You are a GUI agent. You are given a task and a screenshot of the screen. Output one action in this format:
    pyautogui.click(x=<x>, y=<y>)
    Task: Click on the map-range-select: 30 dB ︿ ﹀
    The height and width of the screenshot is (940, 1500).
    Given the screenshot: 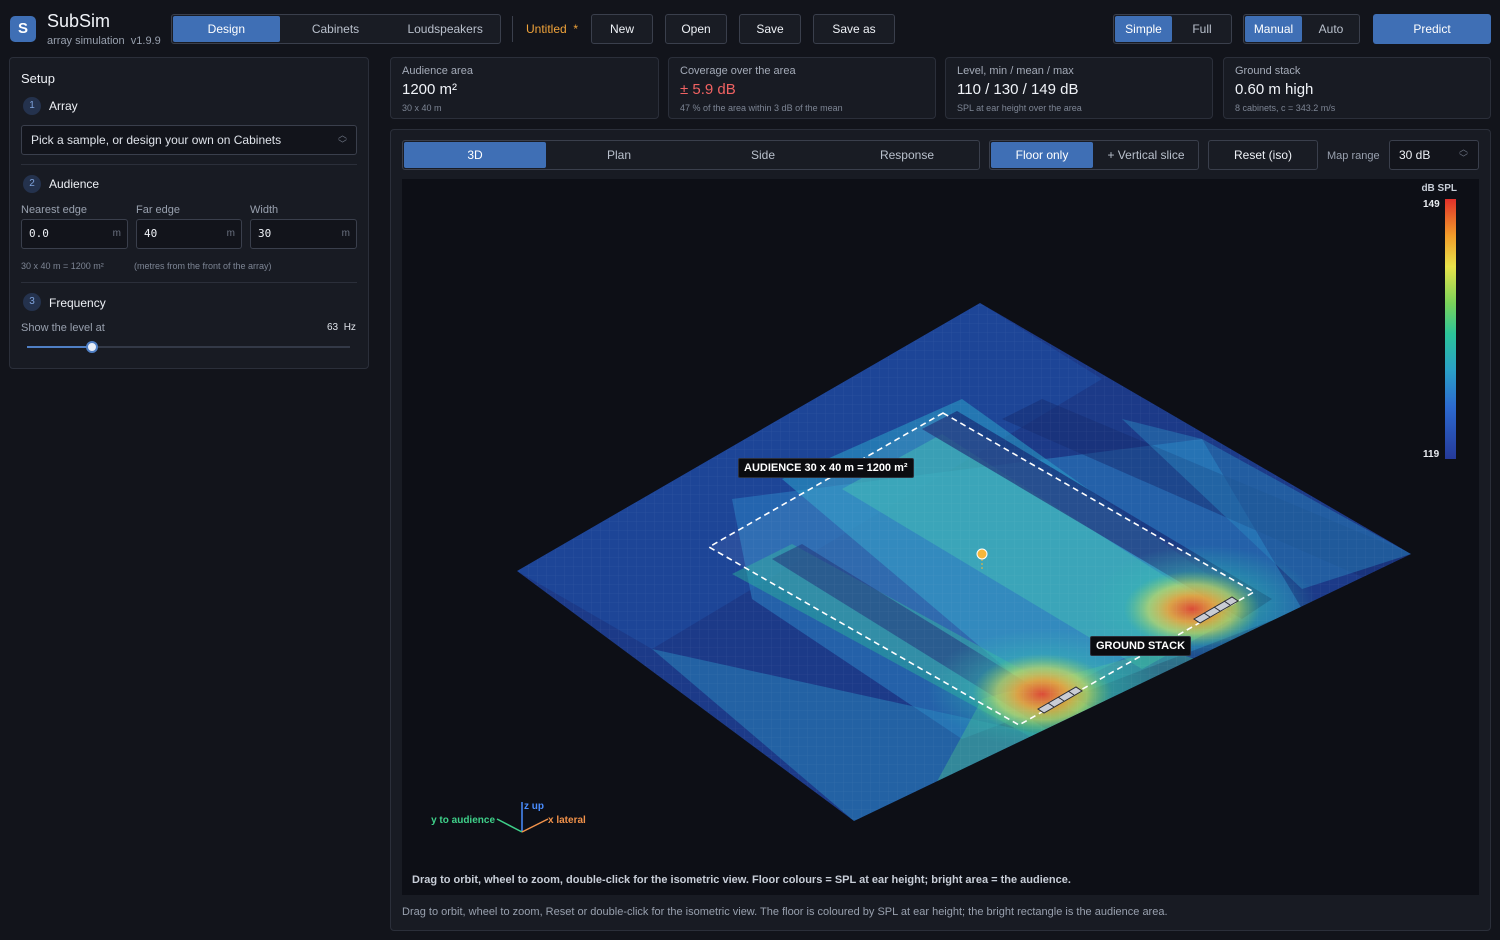 What is the action you would take?
    pyautogui.click(x=1434, y=155)
    